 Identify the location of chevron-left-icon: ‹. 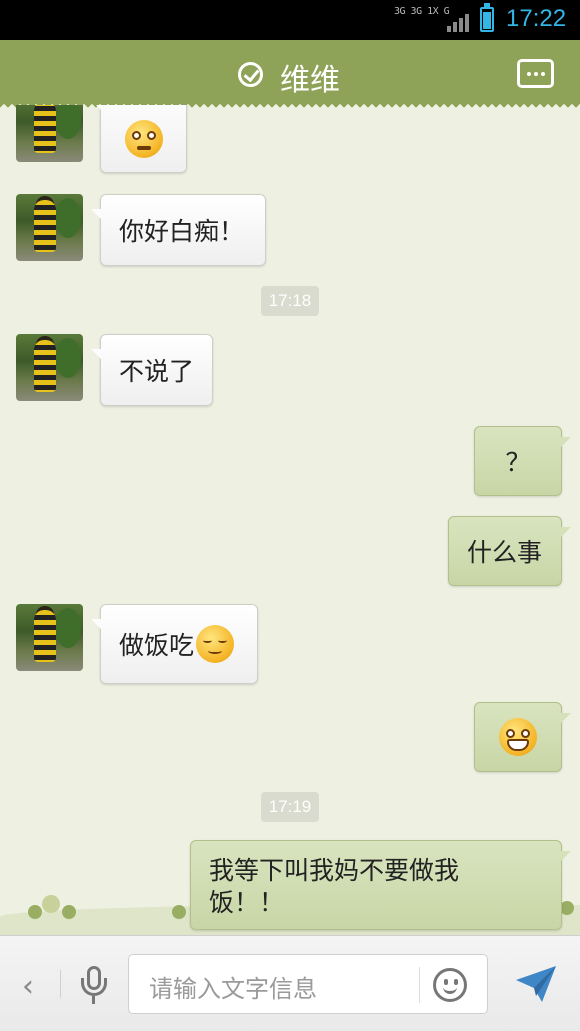
(28, 986).